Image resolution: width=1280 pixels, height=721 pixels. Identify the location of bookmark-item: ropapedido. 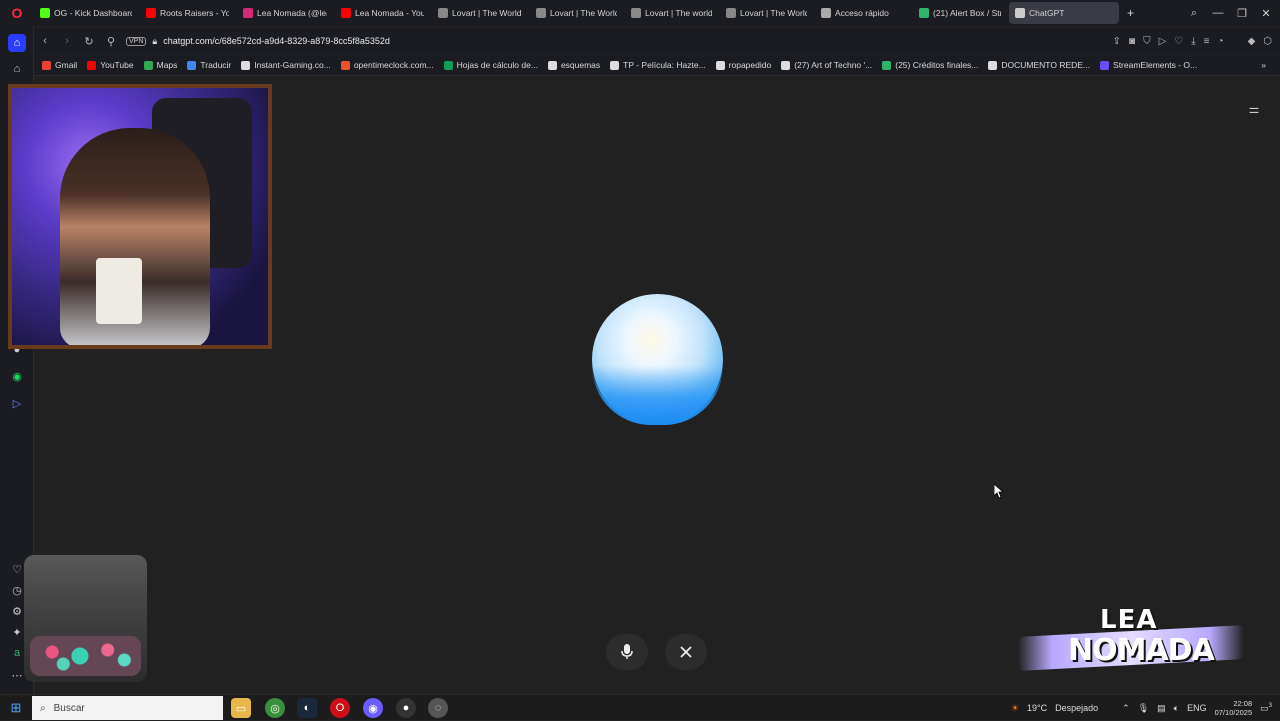
(743, 65).